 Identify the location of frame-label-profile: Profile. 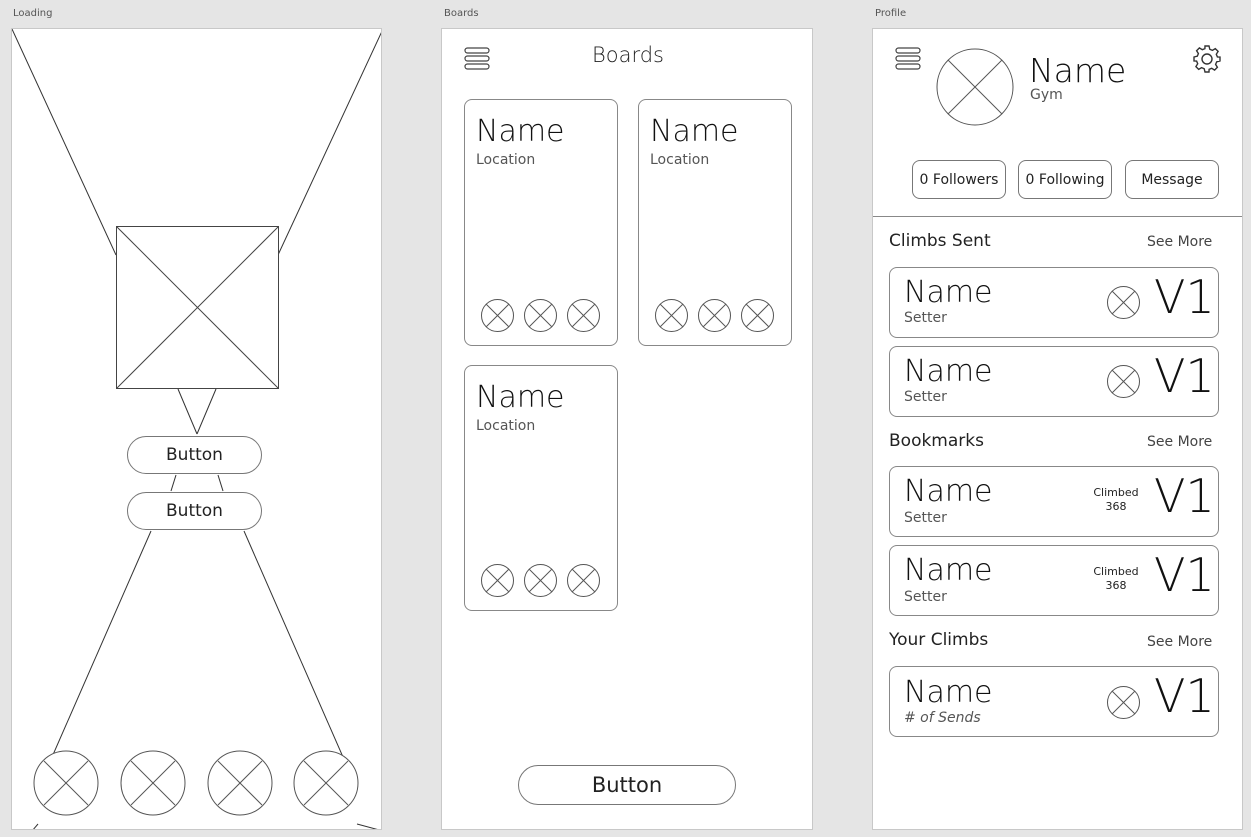
(891, 13).